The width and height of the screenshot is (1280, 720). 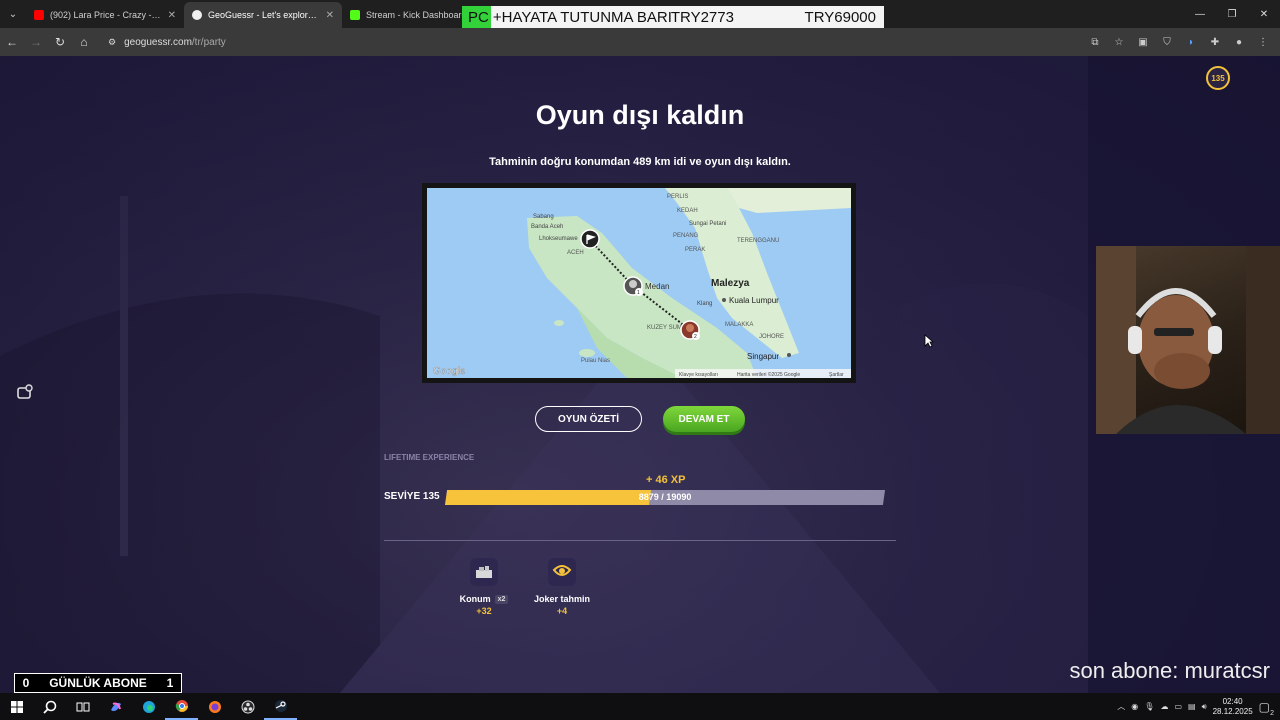 I want to click on game-summary-button: OYUN ÖZETİ, so click(x=588, y=419).